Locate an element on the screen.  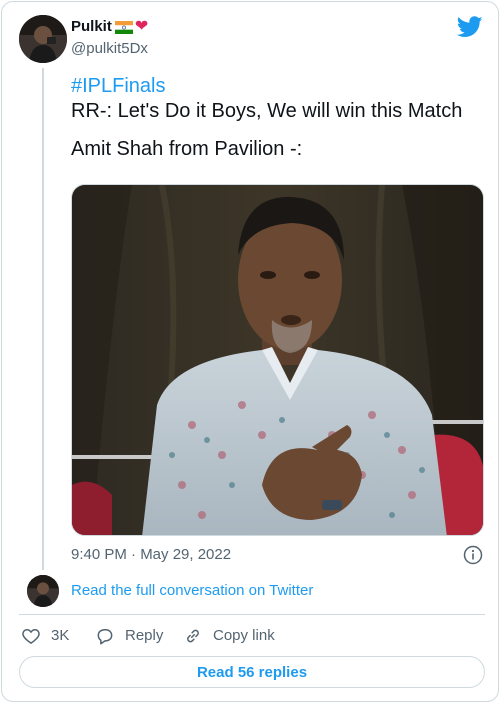
conversation-avatar is located at coordinates (43, 591).